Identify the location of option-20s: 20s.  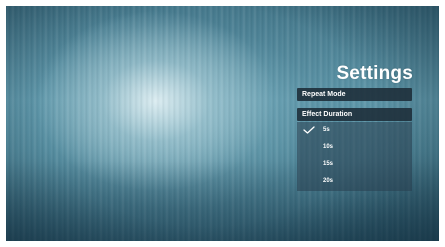
(354, 181).